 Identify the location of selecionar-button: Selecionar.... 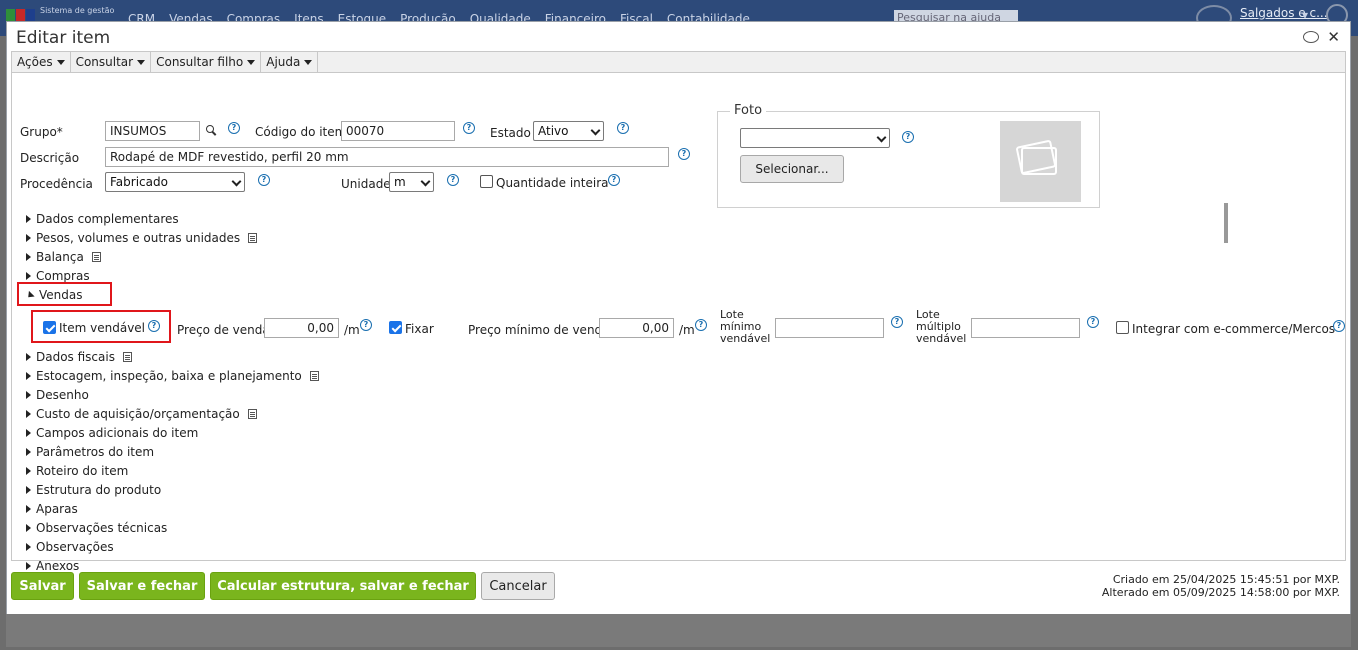
(792, 169).